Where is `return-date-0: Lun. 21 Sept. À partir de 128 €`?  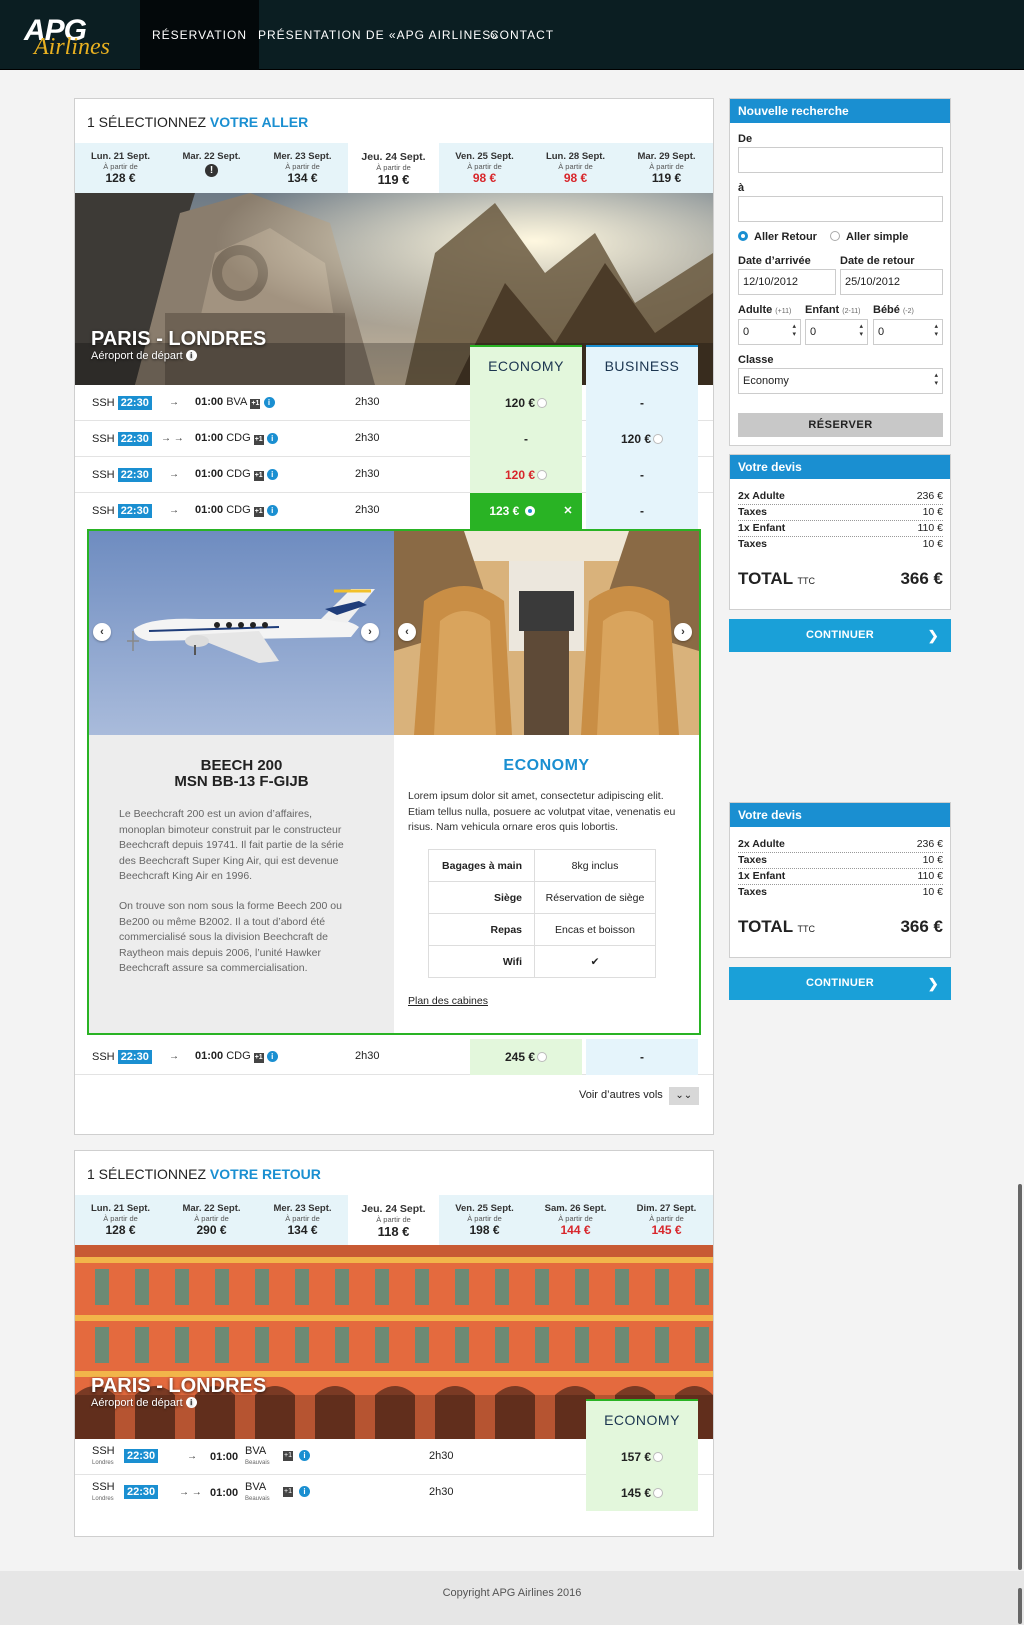
return-date-0: Lun. 21 Sept. À partir de 128 € is located at coordinates (120, 1220).